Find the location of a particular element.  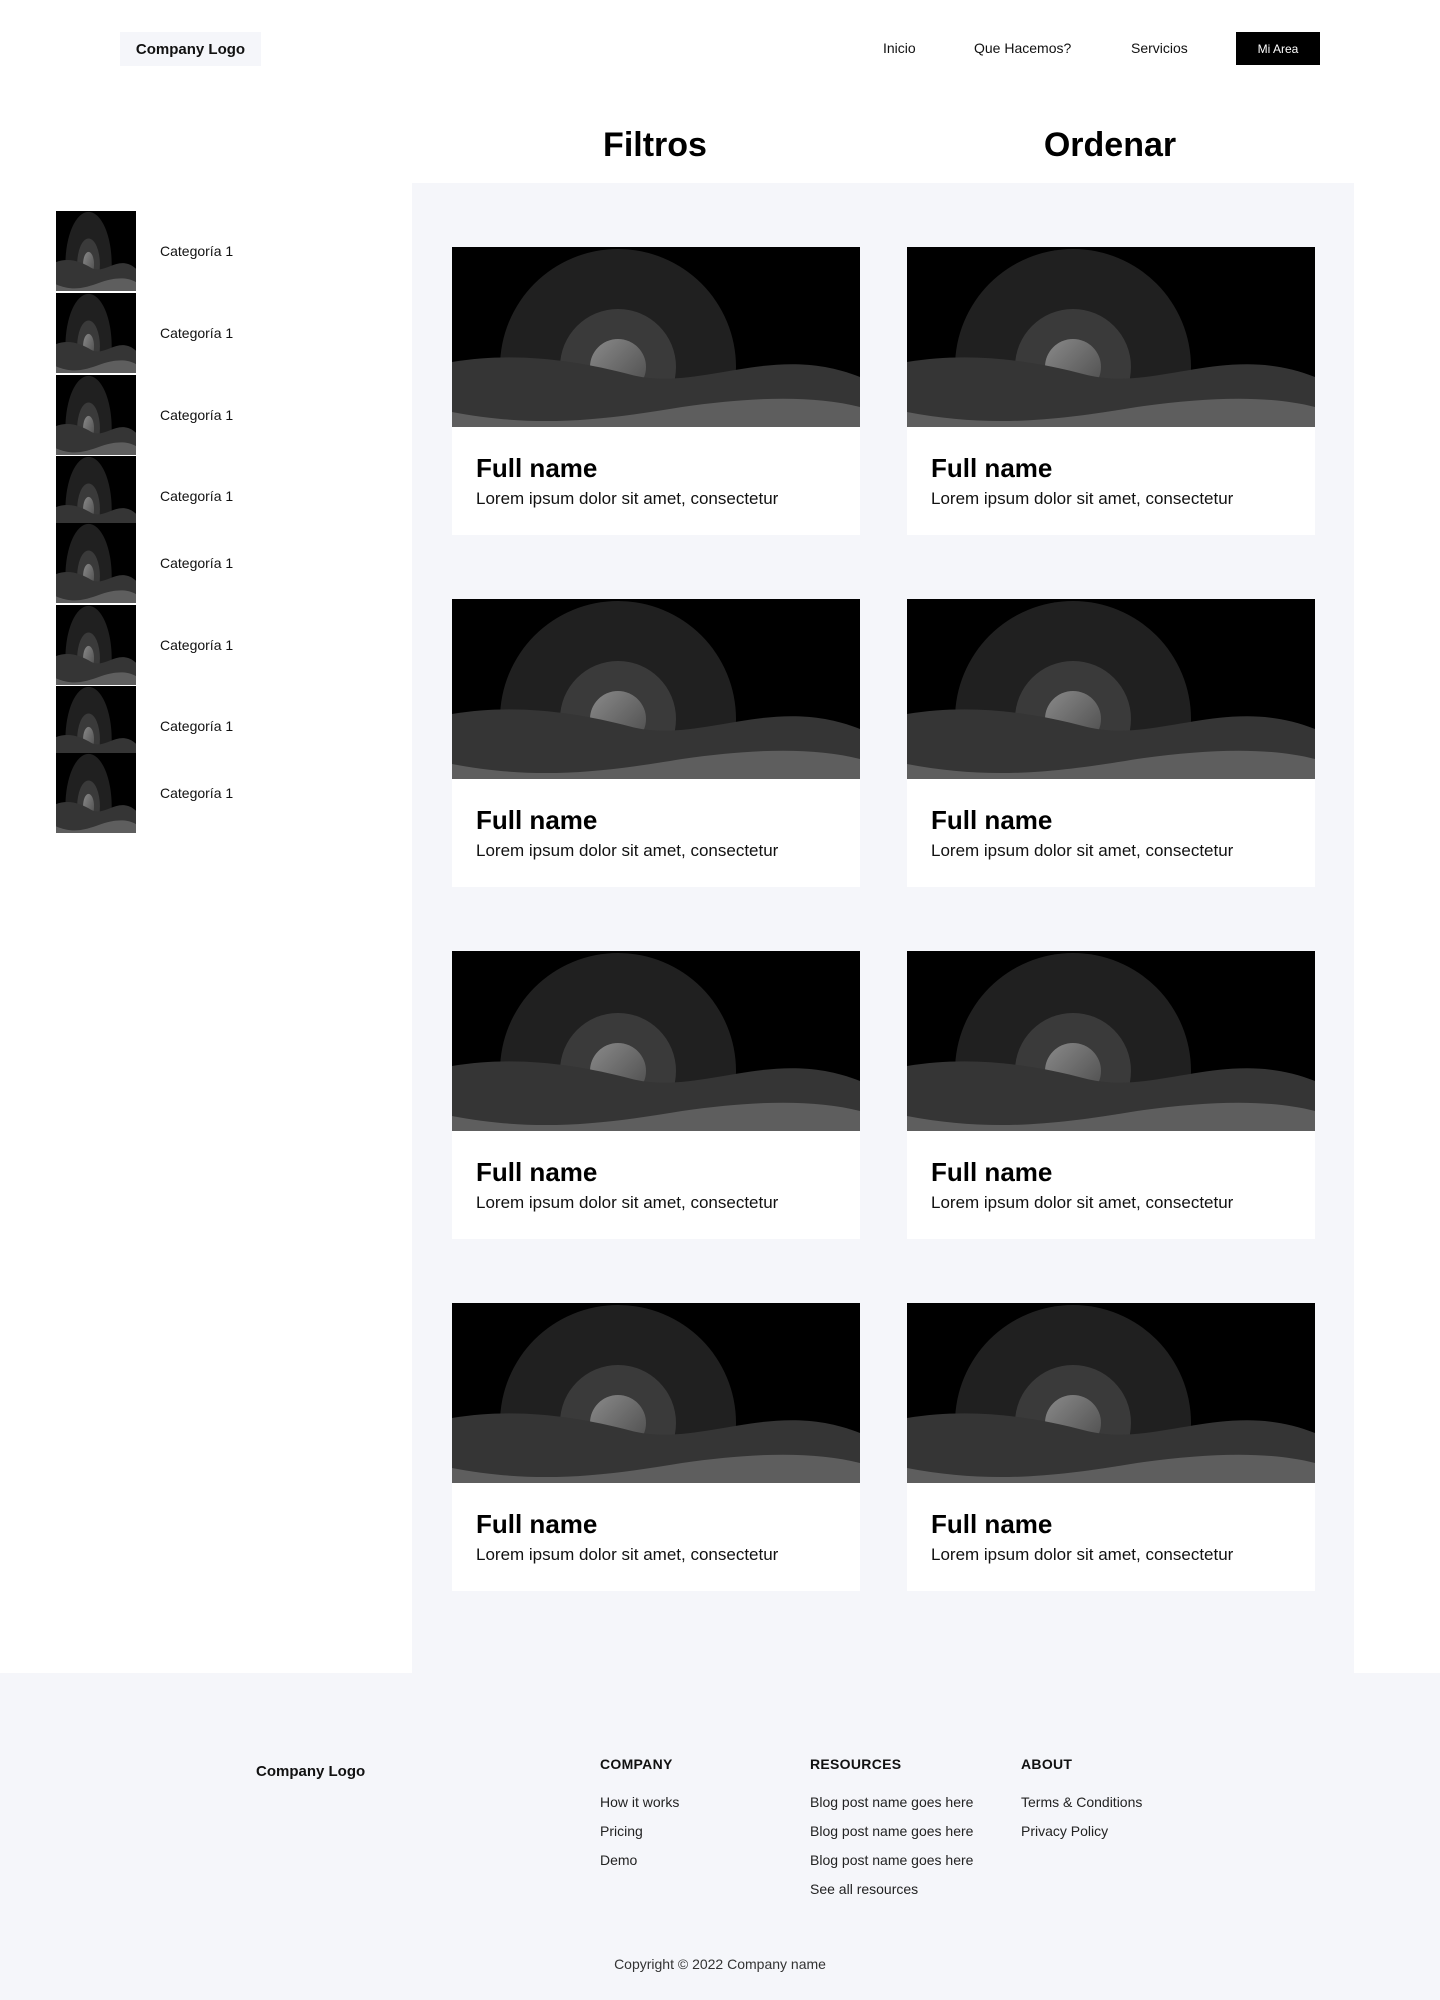

footer-link: How it works is located at coordinates (700, 1807).